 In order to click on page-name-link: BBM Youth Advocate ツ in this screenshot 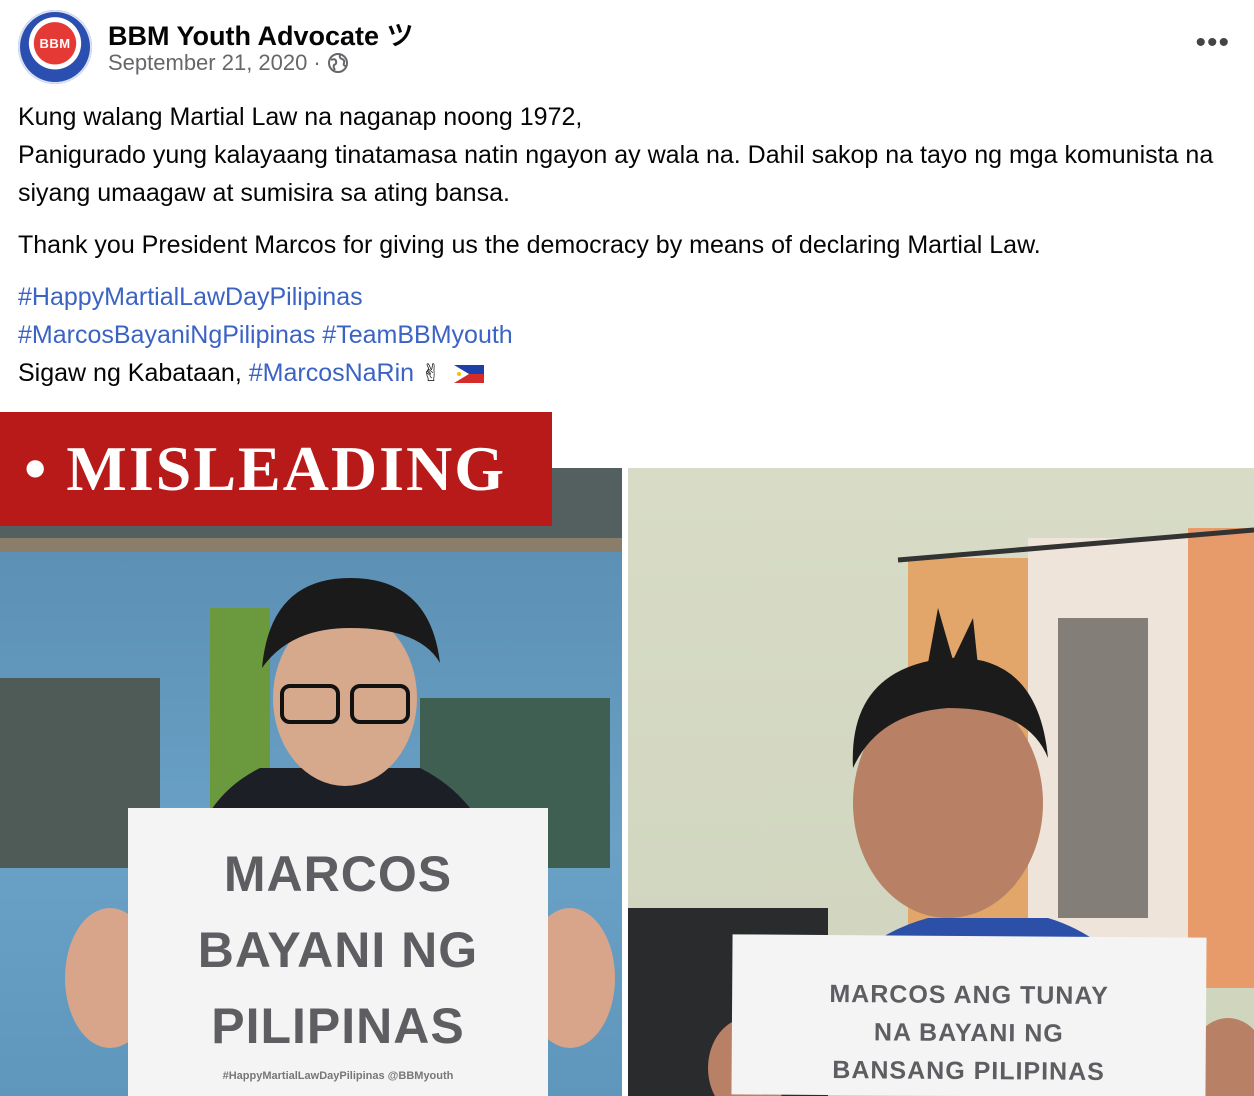, I will do `click(261, 33)`.